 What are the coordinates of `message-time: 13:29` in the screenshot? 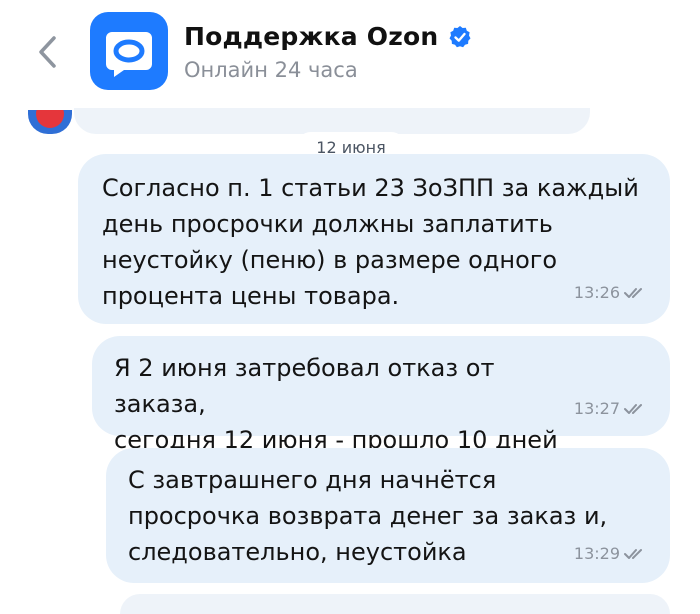 It's located at (596, 553).